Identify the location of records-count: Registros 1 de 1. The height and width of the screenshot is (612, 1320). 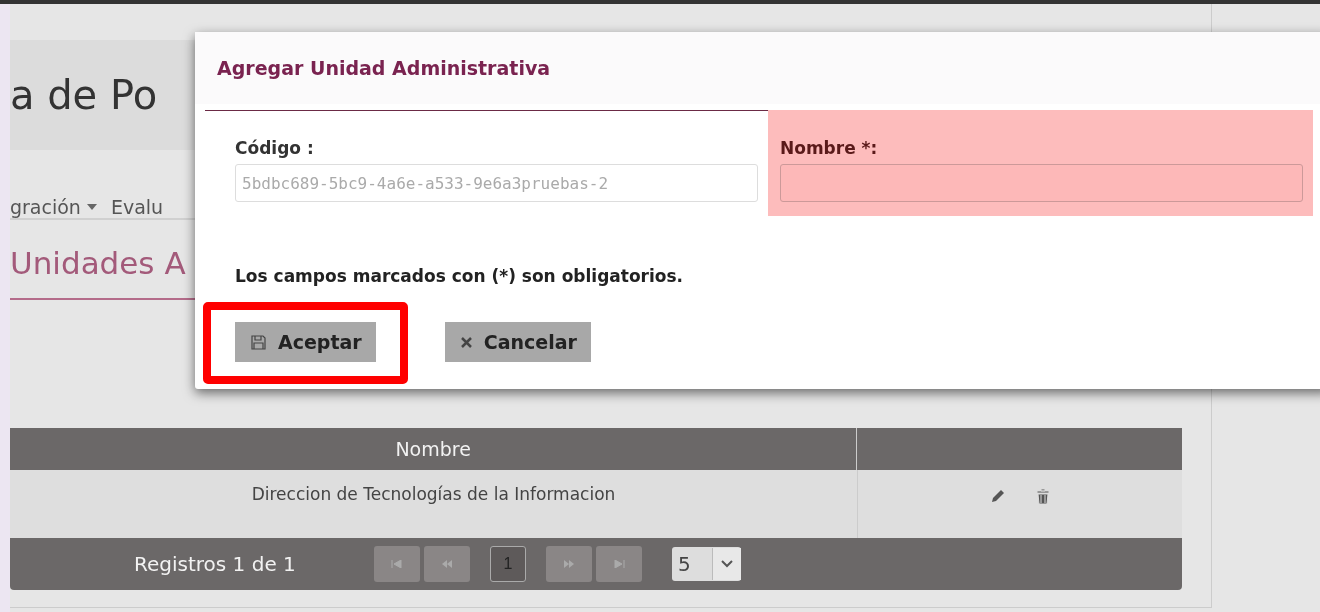
(215, 564).